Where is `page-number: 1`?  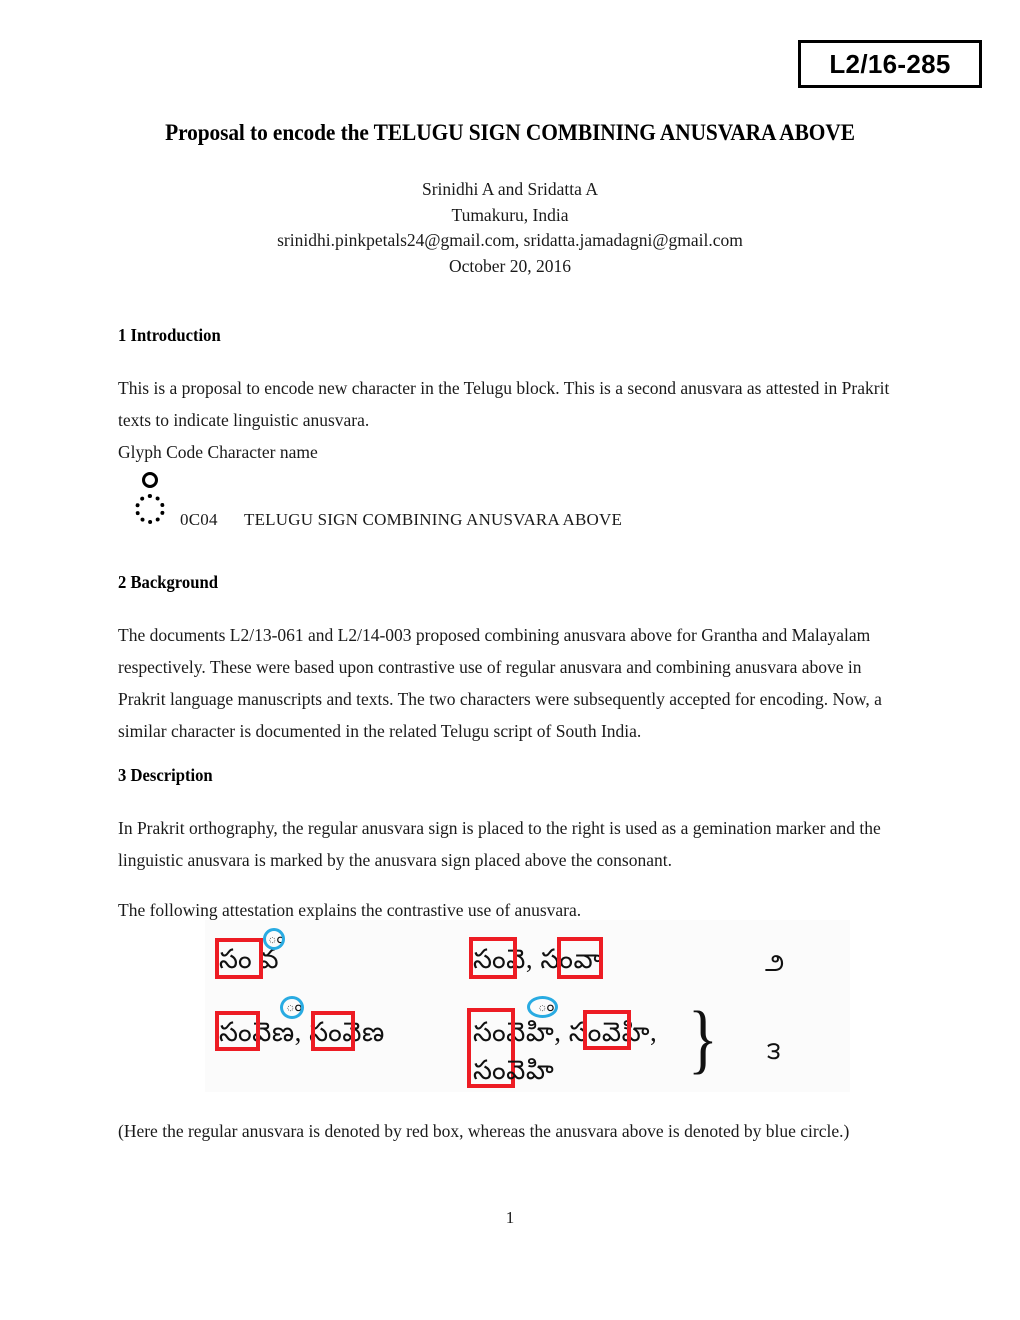 page-number: 1 is located at coordinates (510, 1217).